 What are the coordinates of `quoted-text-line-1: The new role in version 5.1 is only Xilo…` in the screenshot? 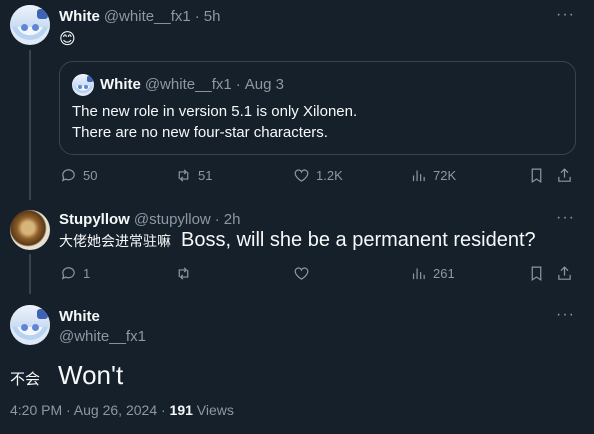 It's located at (215, 111).